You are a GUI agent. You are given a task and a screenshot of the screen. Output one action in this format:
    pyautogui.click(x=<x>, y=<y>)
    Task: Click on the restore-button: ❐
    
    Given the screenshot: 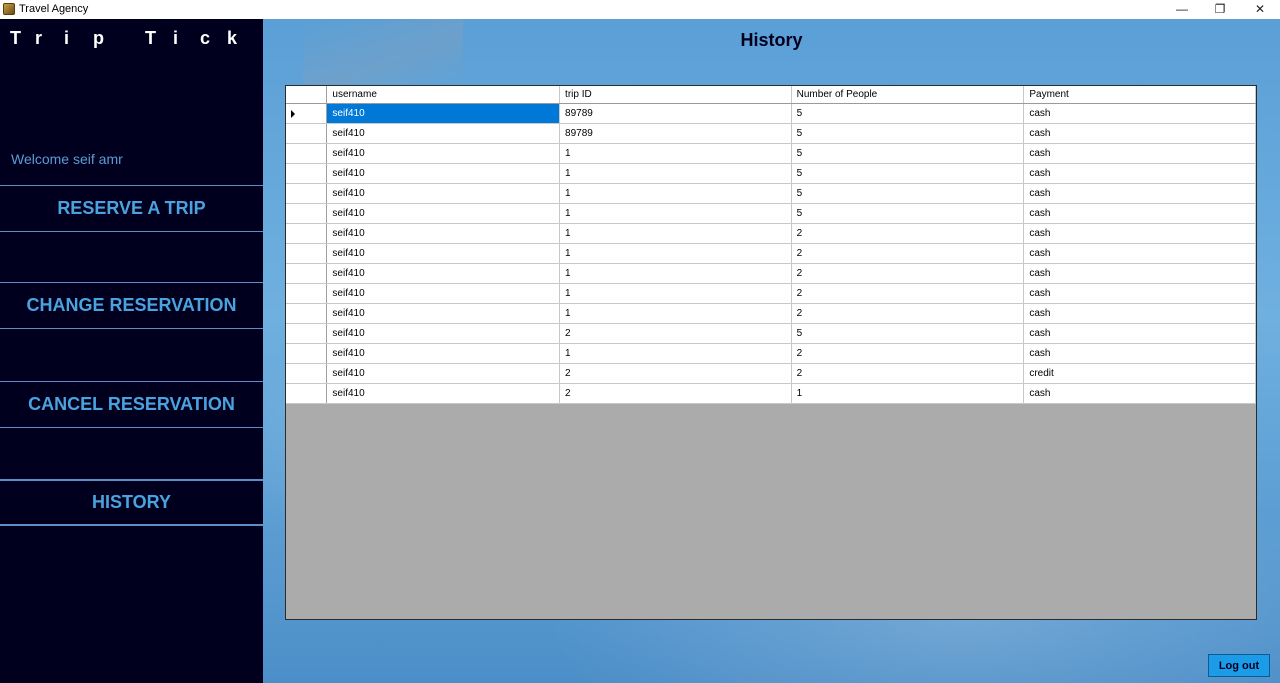 What is the action you would take?
    pyautogui.click(x=1220, y=9)
    